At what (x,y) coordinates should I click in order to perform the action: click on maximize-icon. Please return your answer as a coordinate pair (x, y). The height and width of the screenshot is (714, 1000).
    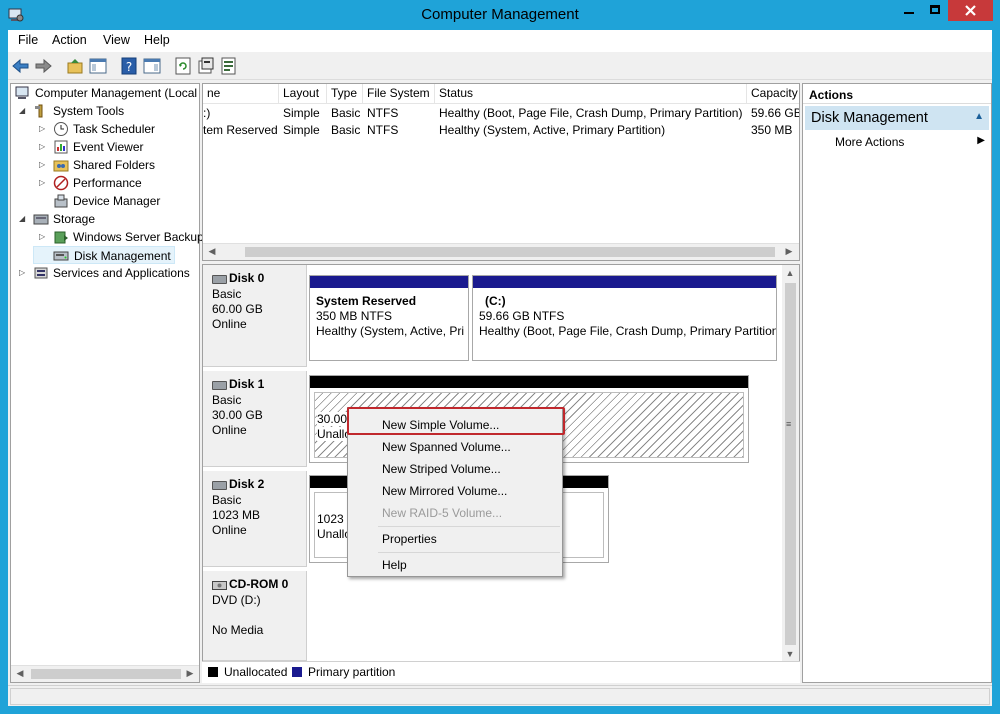
    Looking at the image, I should click on (935, 9).